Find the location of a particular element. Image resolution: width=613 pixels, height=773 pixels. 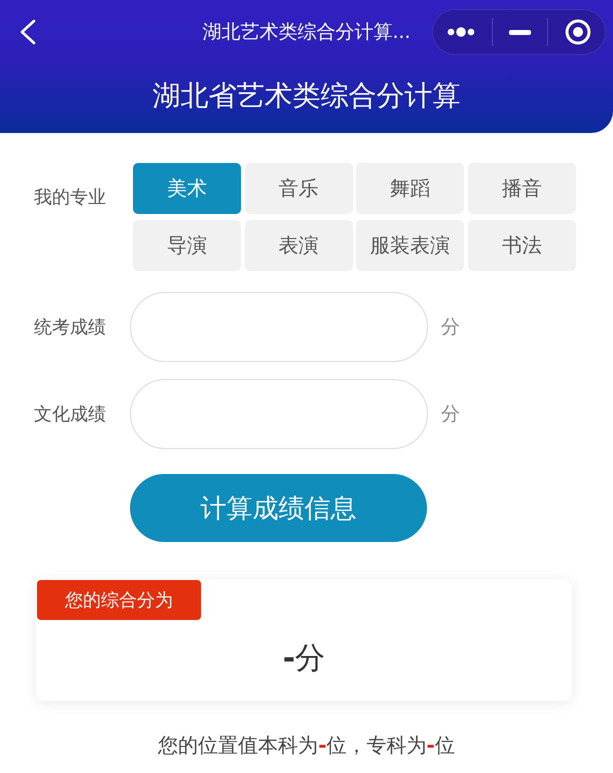

more-icon is located at coordinates (461, 32).